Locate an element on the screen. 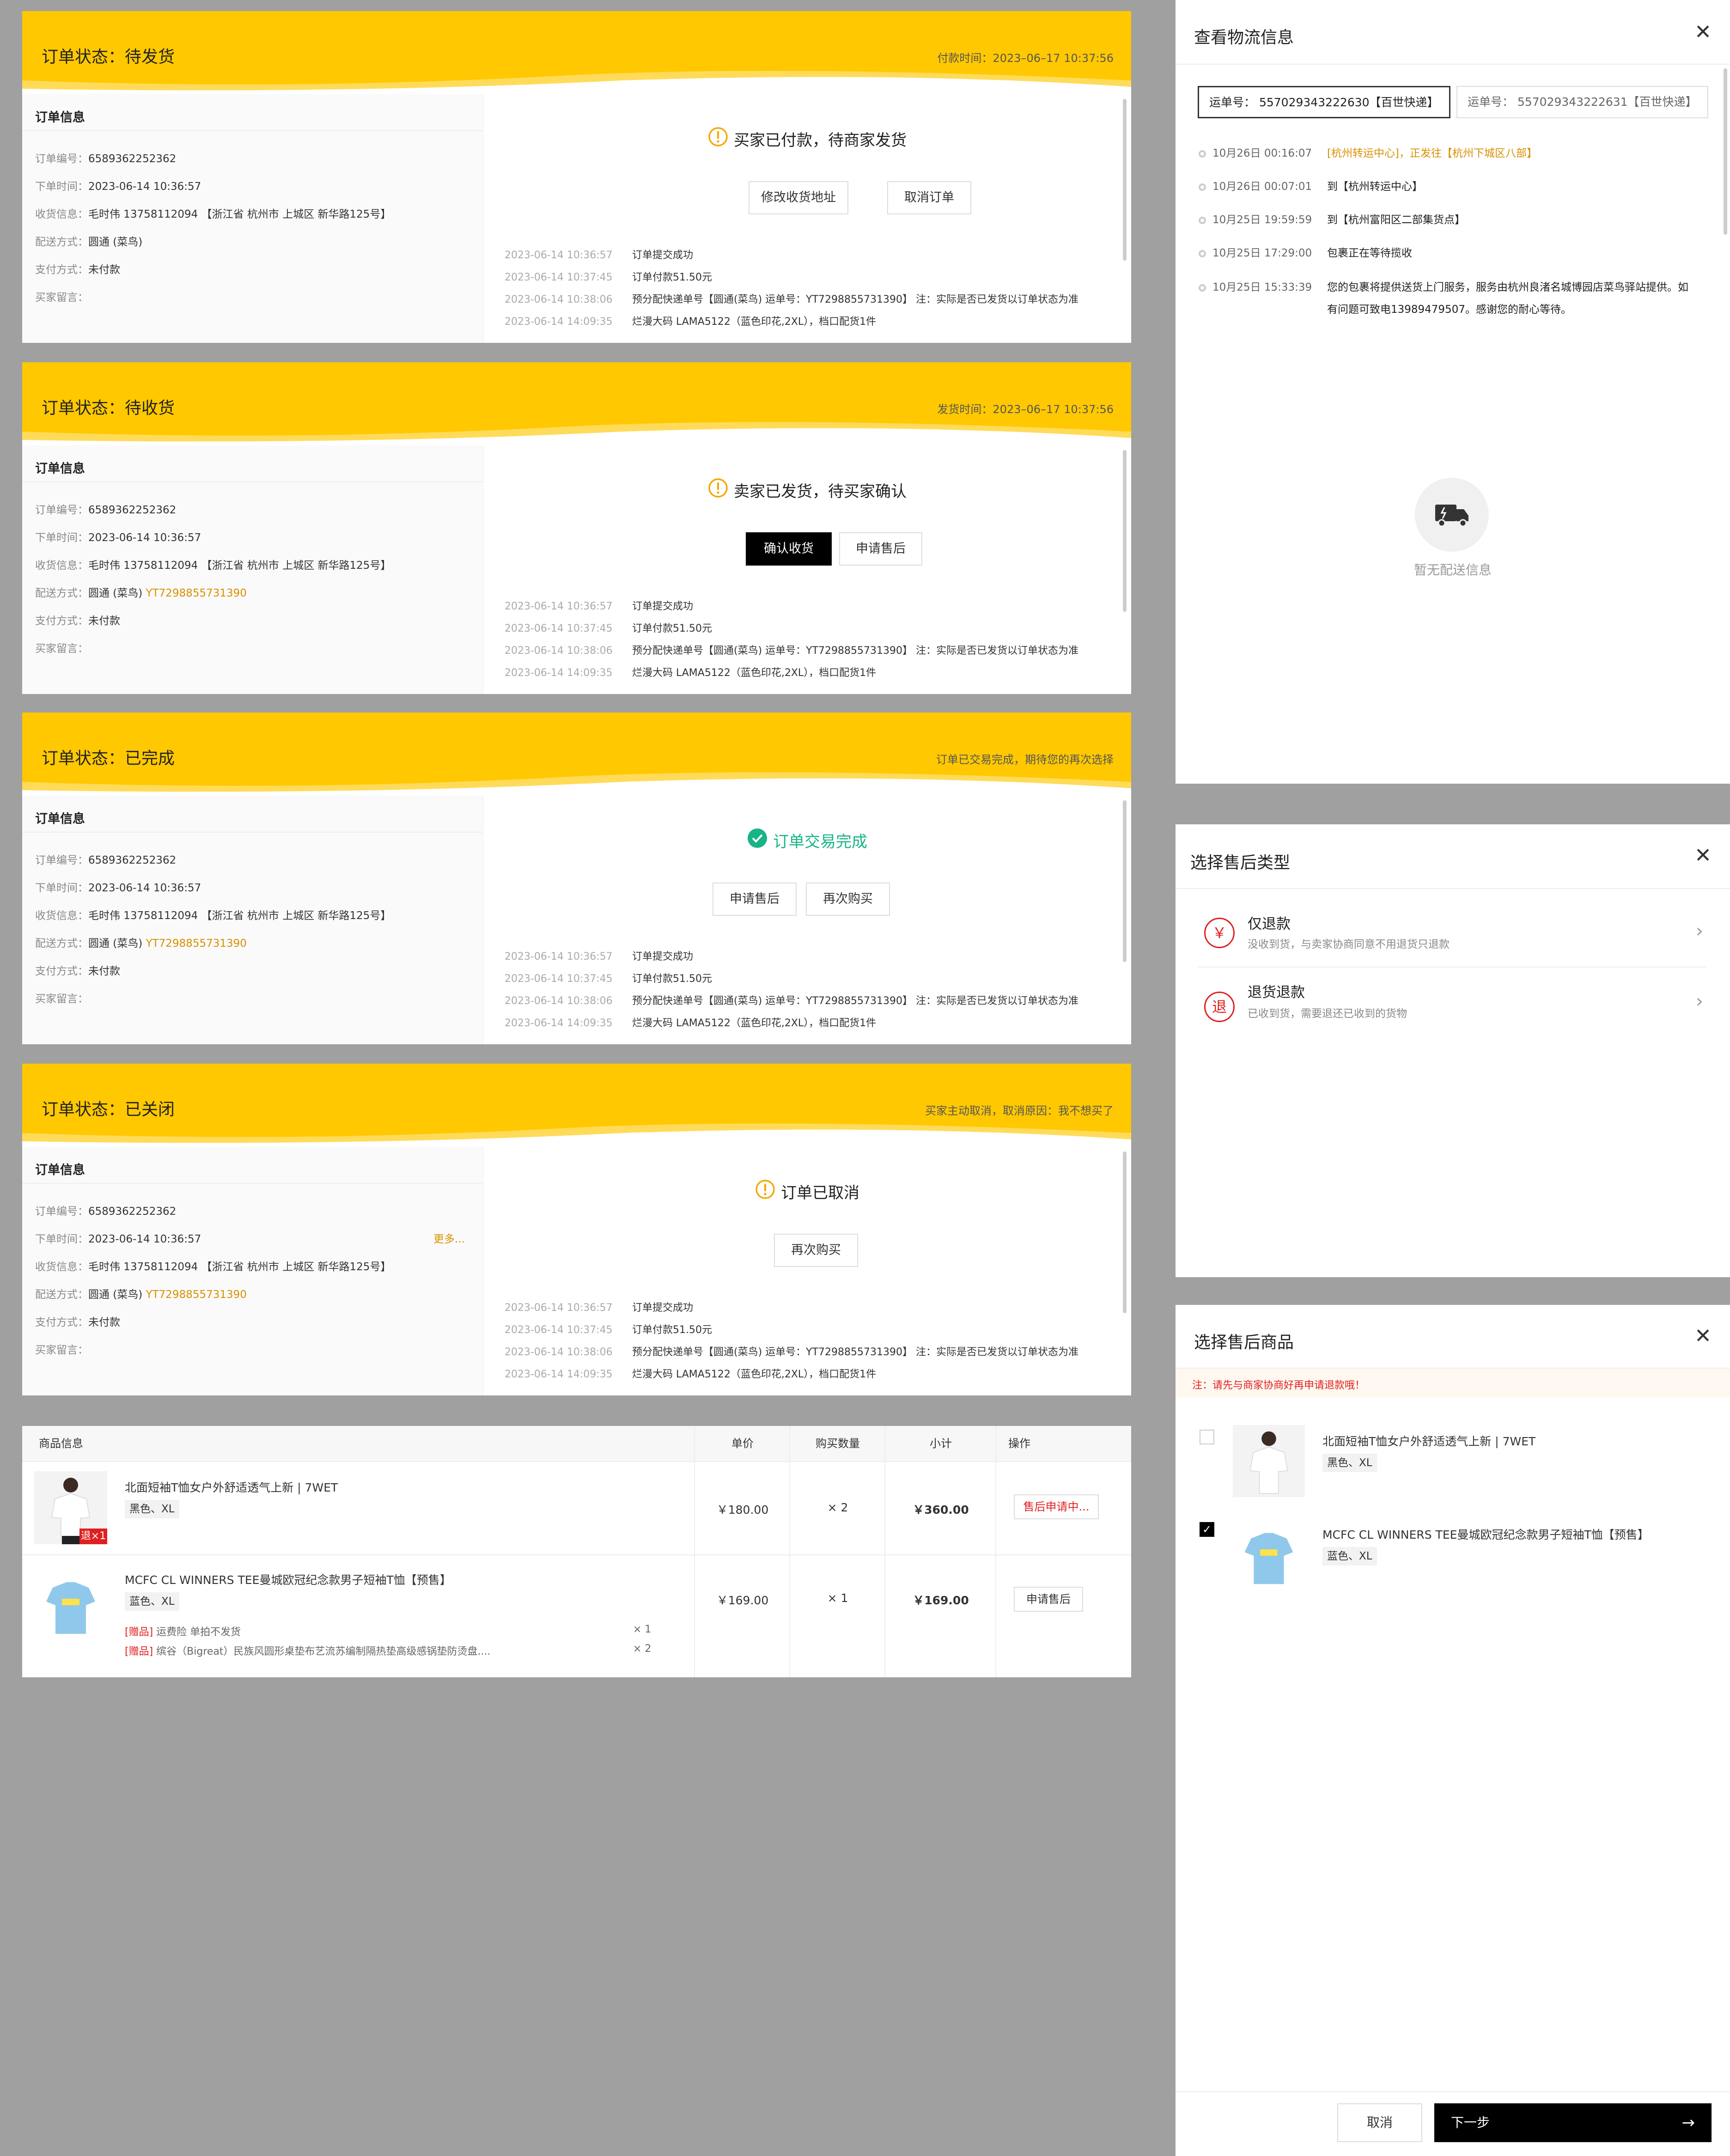 This screenshot has width=1730, height=2156. order-status-note: 发货时间：2023–06–17 10:37:56 is located at coordinates (1025, 409).